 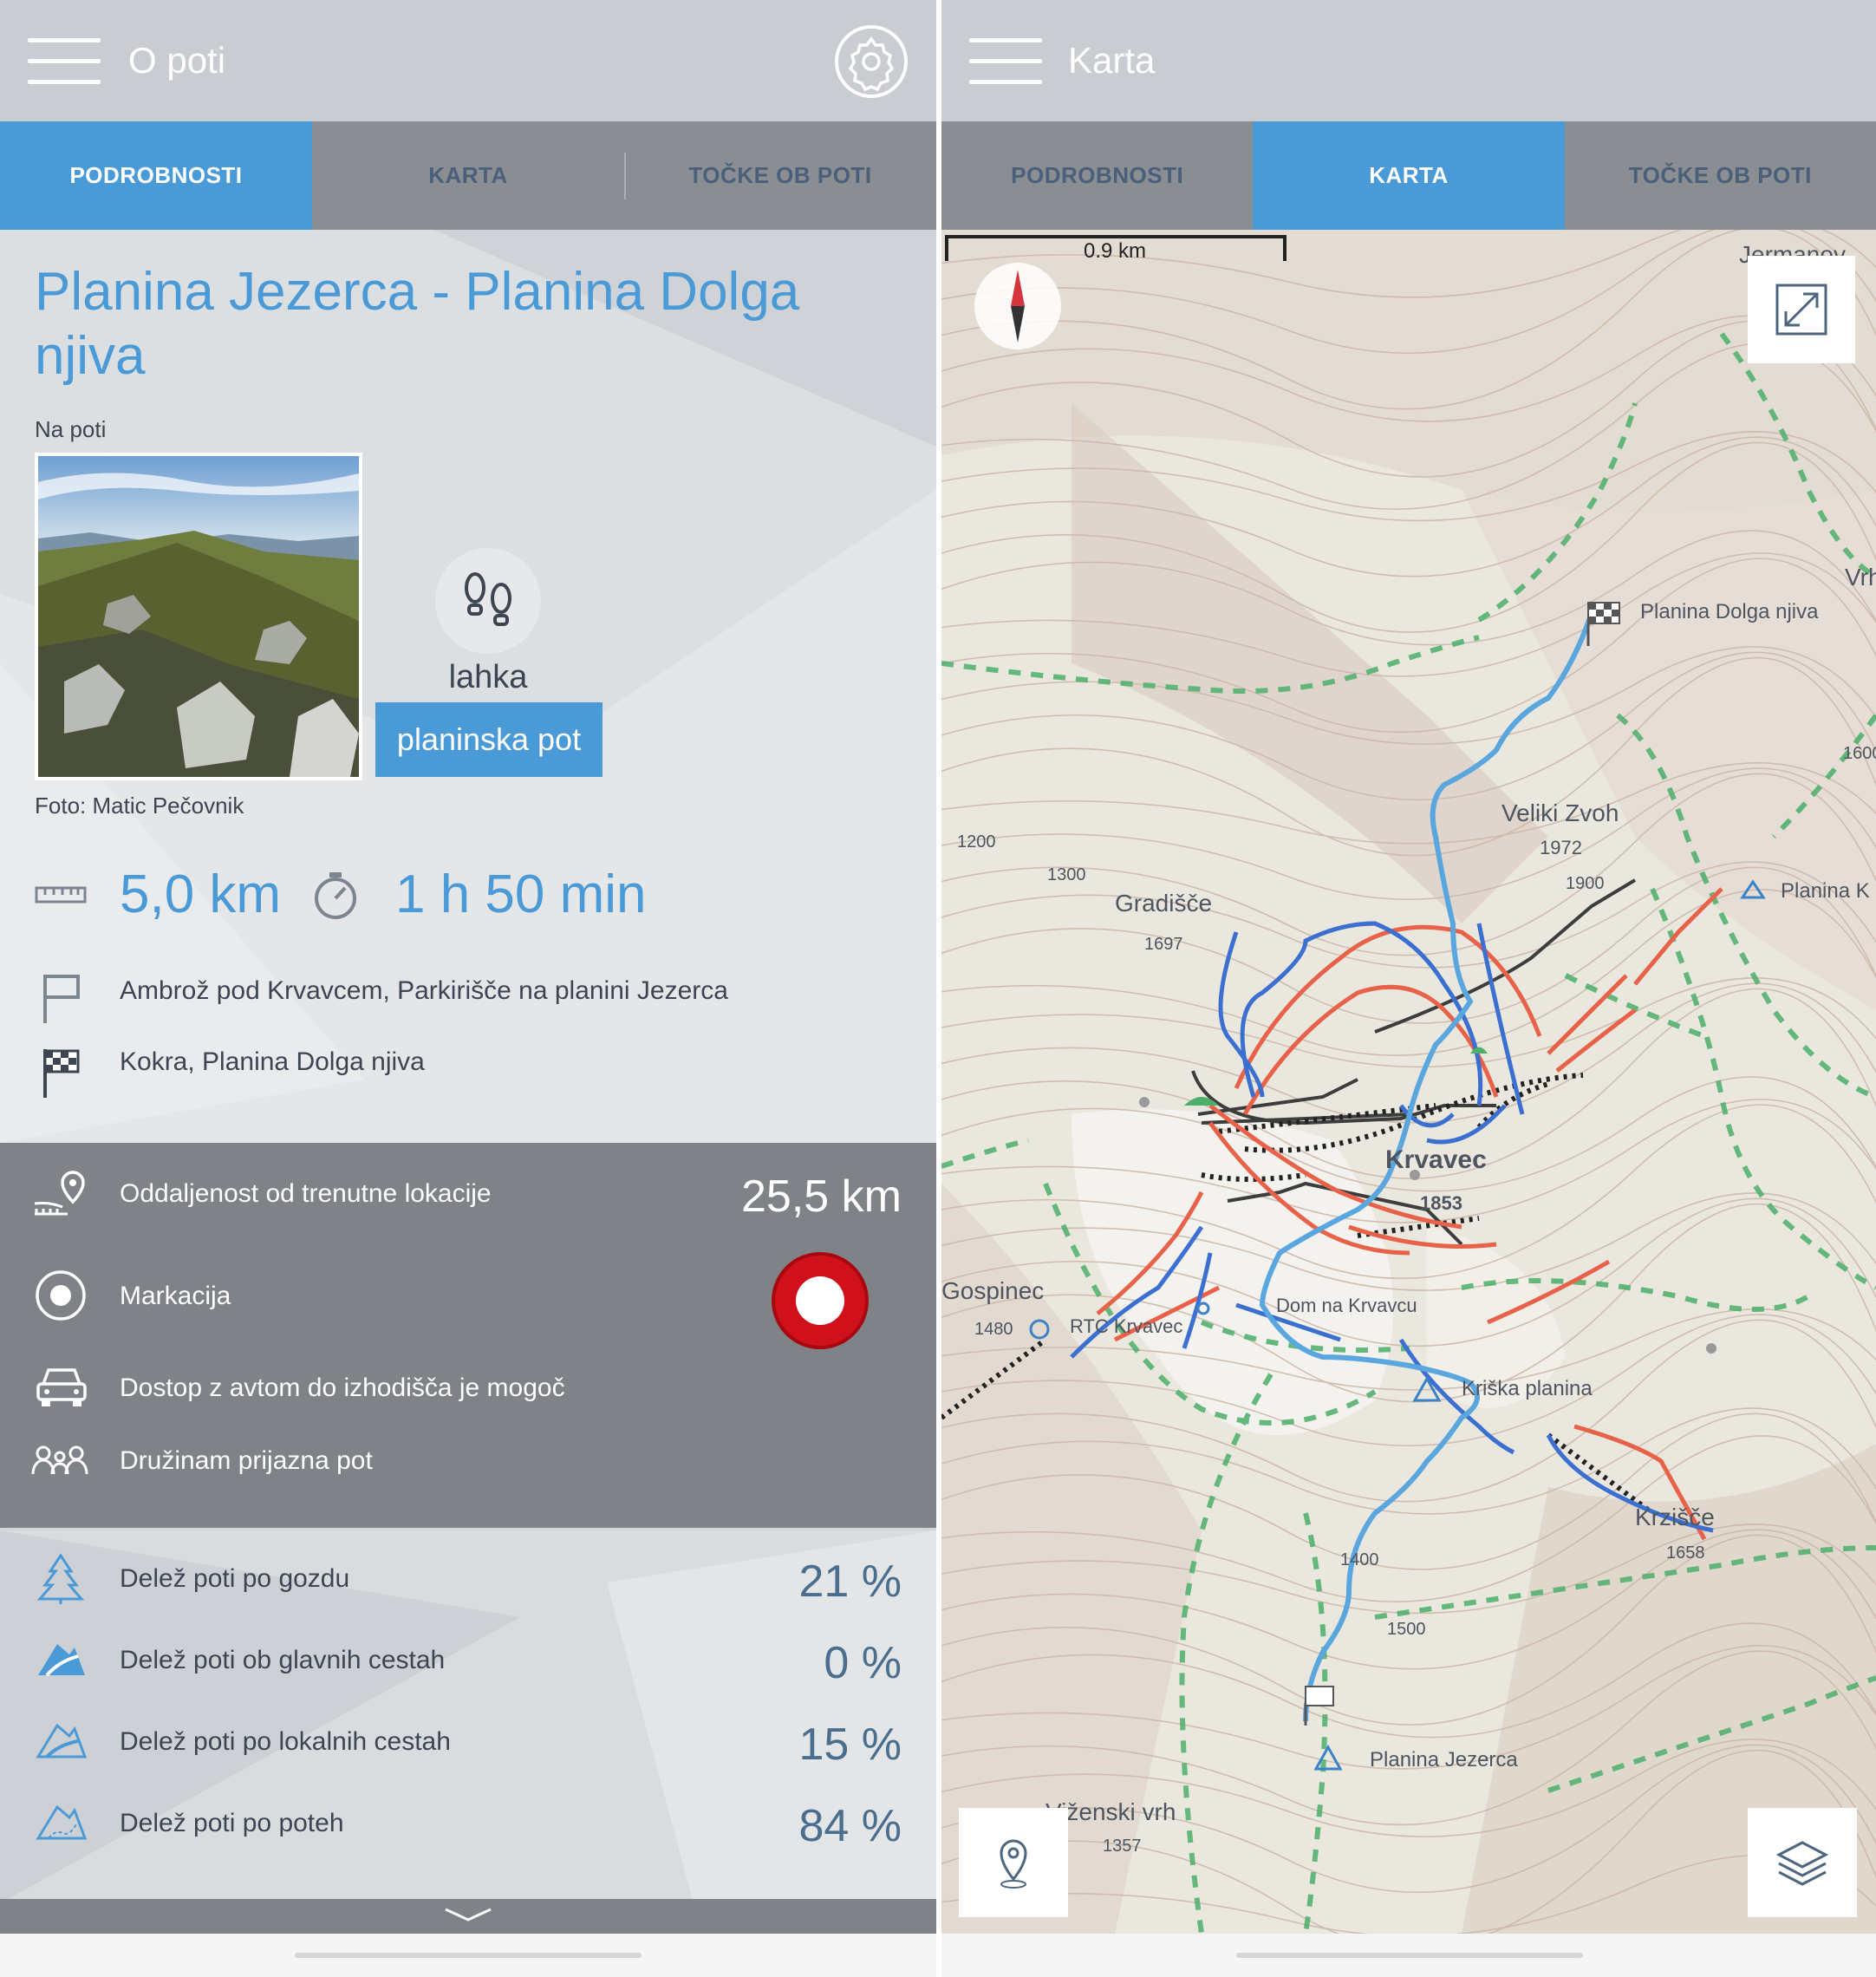 I want to click on map-label-krzisce: Krzišče, so click(x=1675, y=1517).